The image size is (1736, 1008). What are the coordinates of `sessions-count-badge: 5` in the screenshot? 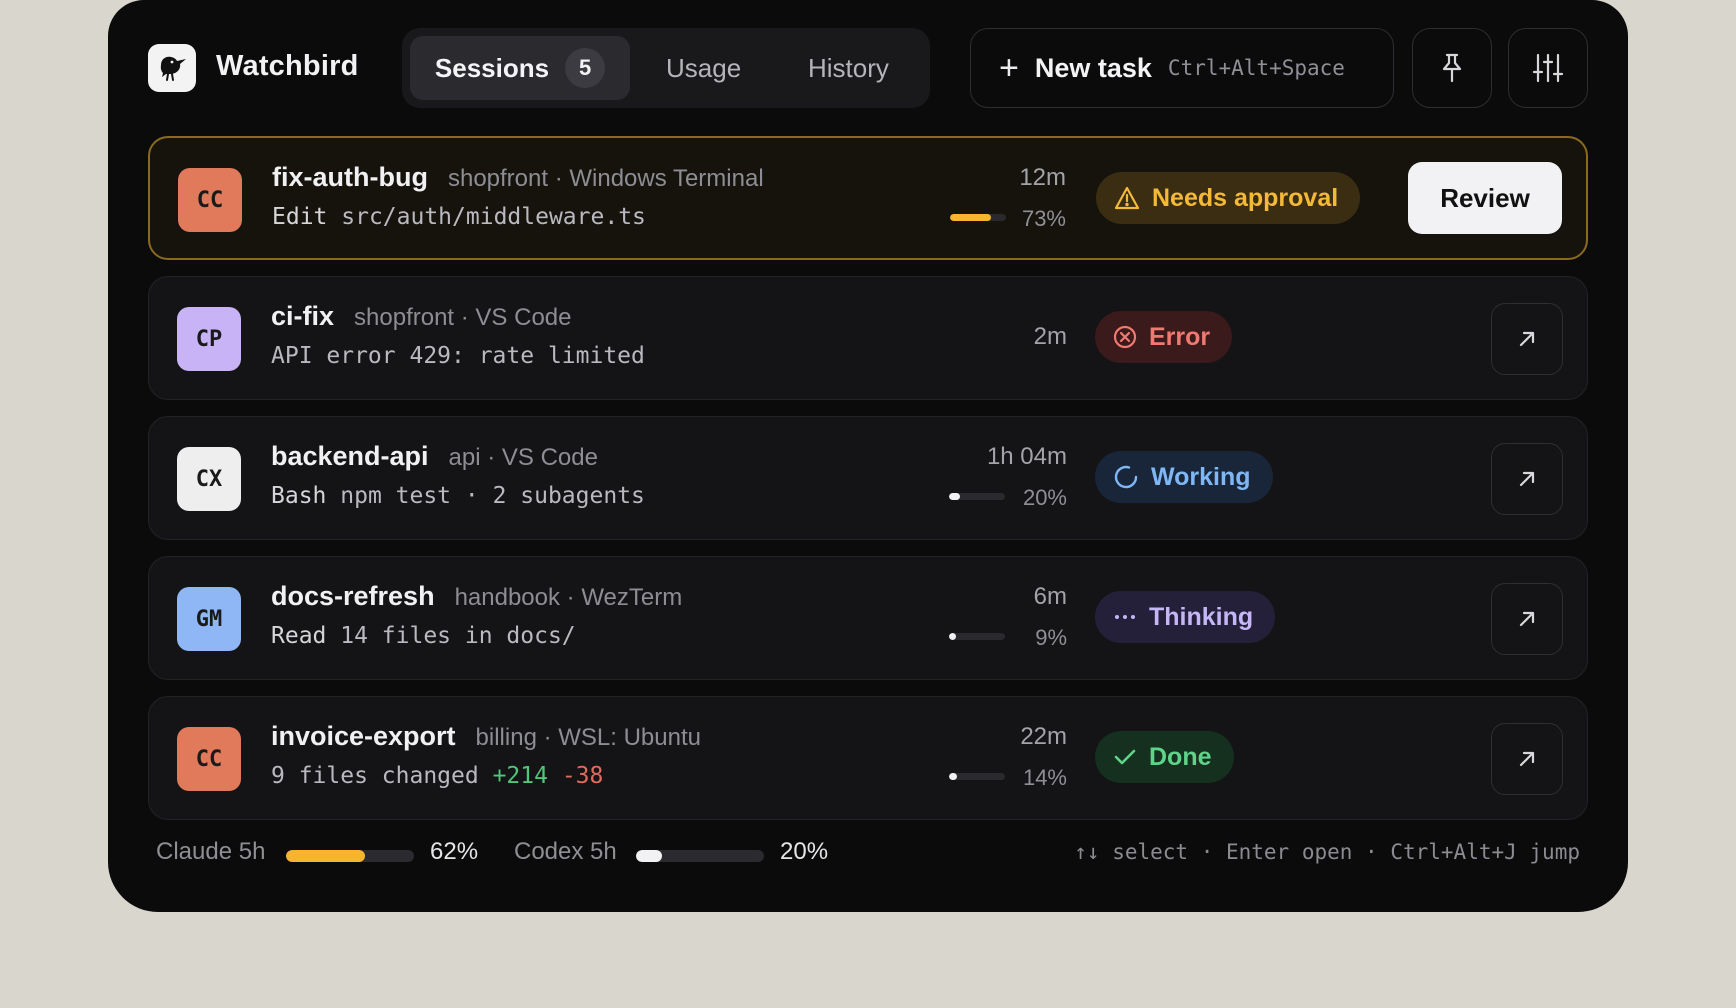 It's located at (585, 68).